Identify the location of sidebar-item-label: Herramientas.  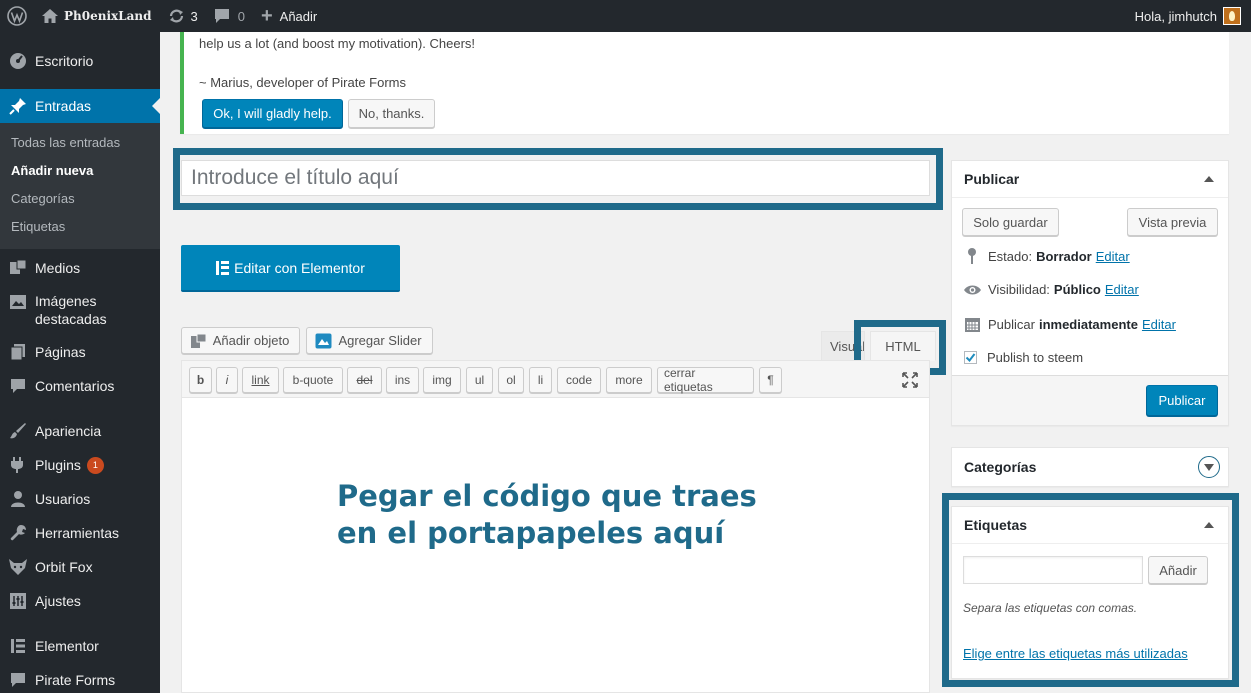
(77, 533).